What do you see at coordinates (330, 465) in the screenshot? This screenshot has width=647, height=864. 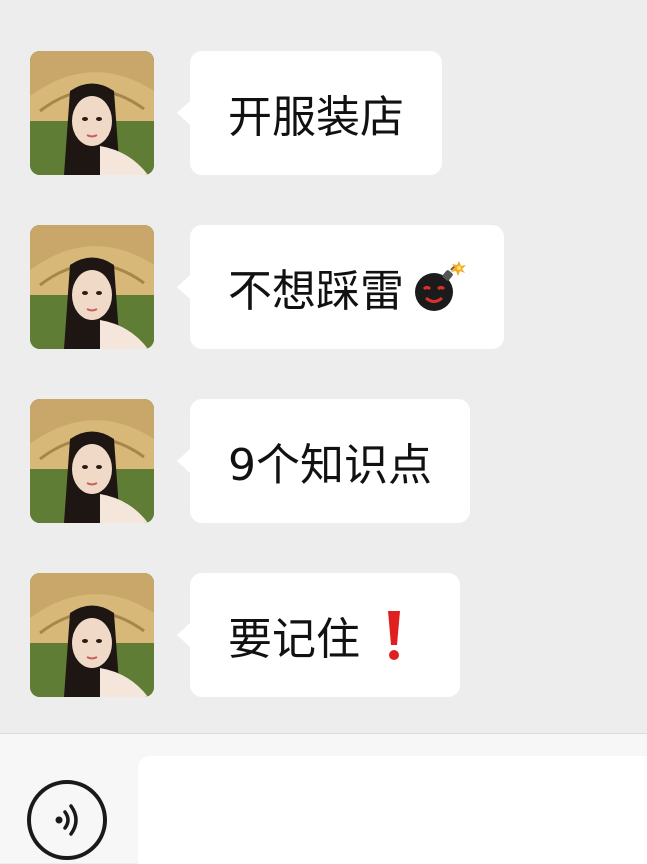 I see `message-text: 9个知识点` at bounding box center [330, 465].